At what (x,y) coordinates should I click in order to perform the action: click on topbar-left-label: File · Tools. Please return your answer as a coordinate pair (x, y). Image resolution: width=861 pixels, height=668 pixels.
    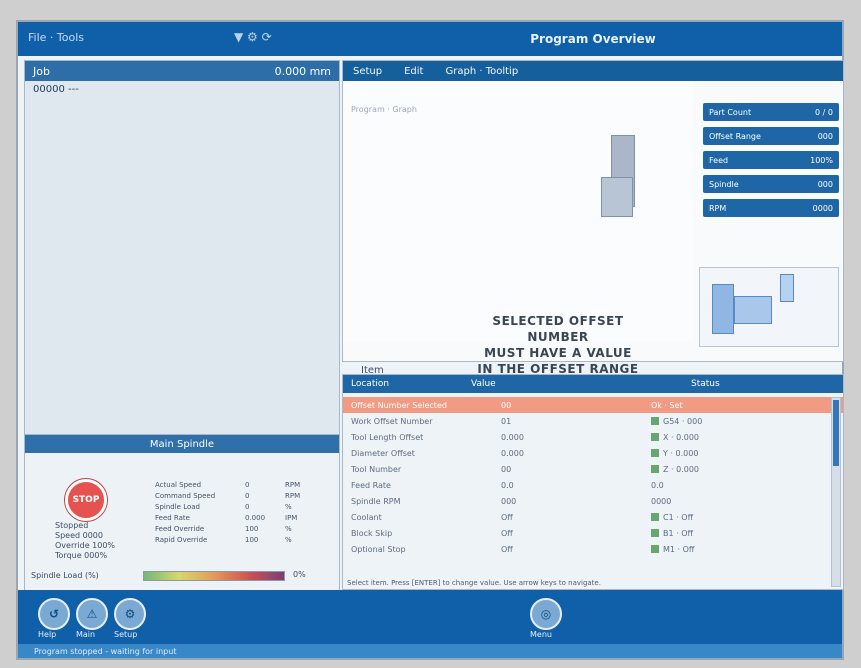
    Looking at the image, I should click on (56, 37).